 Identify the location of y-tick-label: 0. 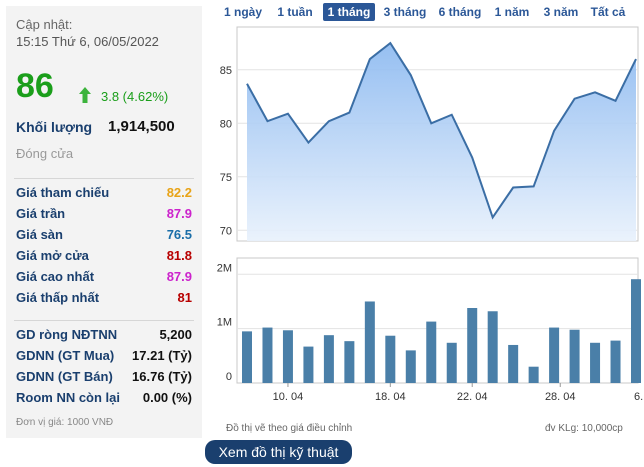
(229, 377).